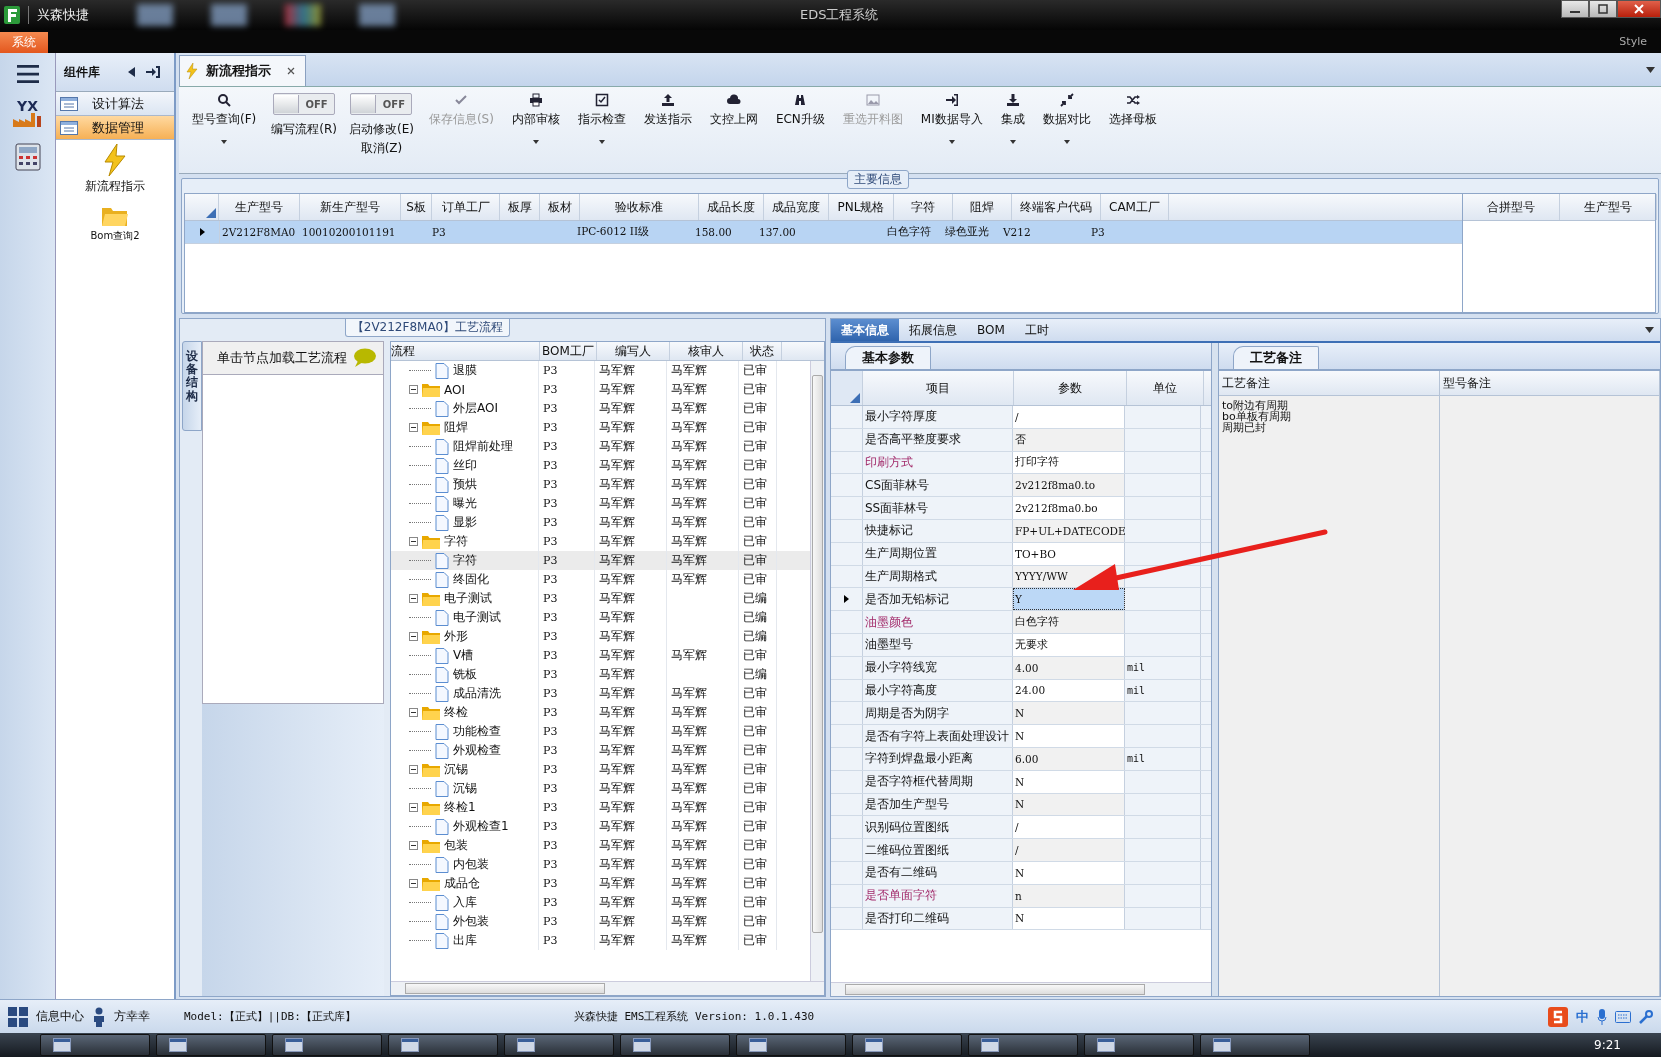  I want to click on tree-row: 曝光 P3 马军辉 马军辉 已审, so click(600, 503).